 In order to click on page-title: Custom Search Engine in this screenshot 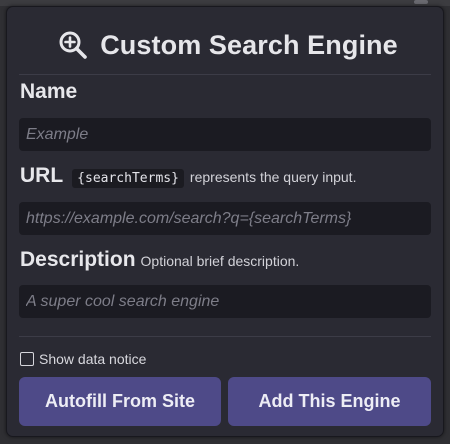, I will do `click(249, 44)`.